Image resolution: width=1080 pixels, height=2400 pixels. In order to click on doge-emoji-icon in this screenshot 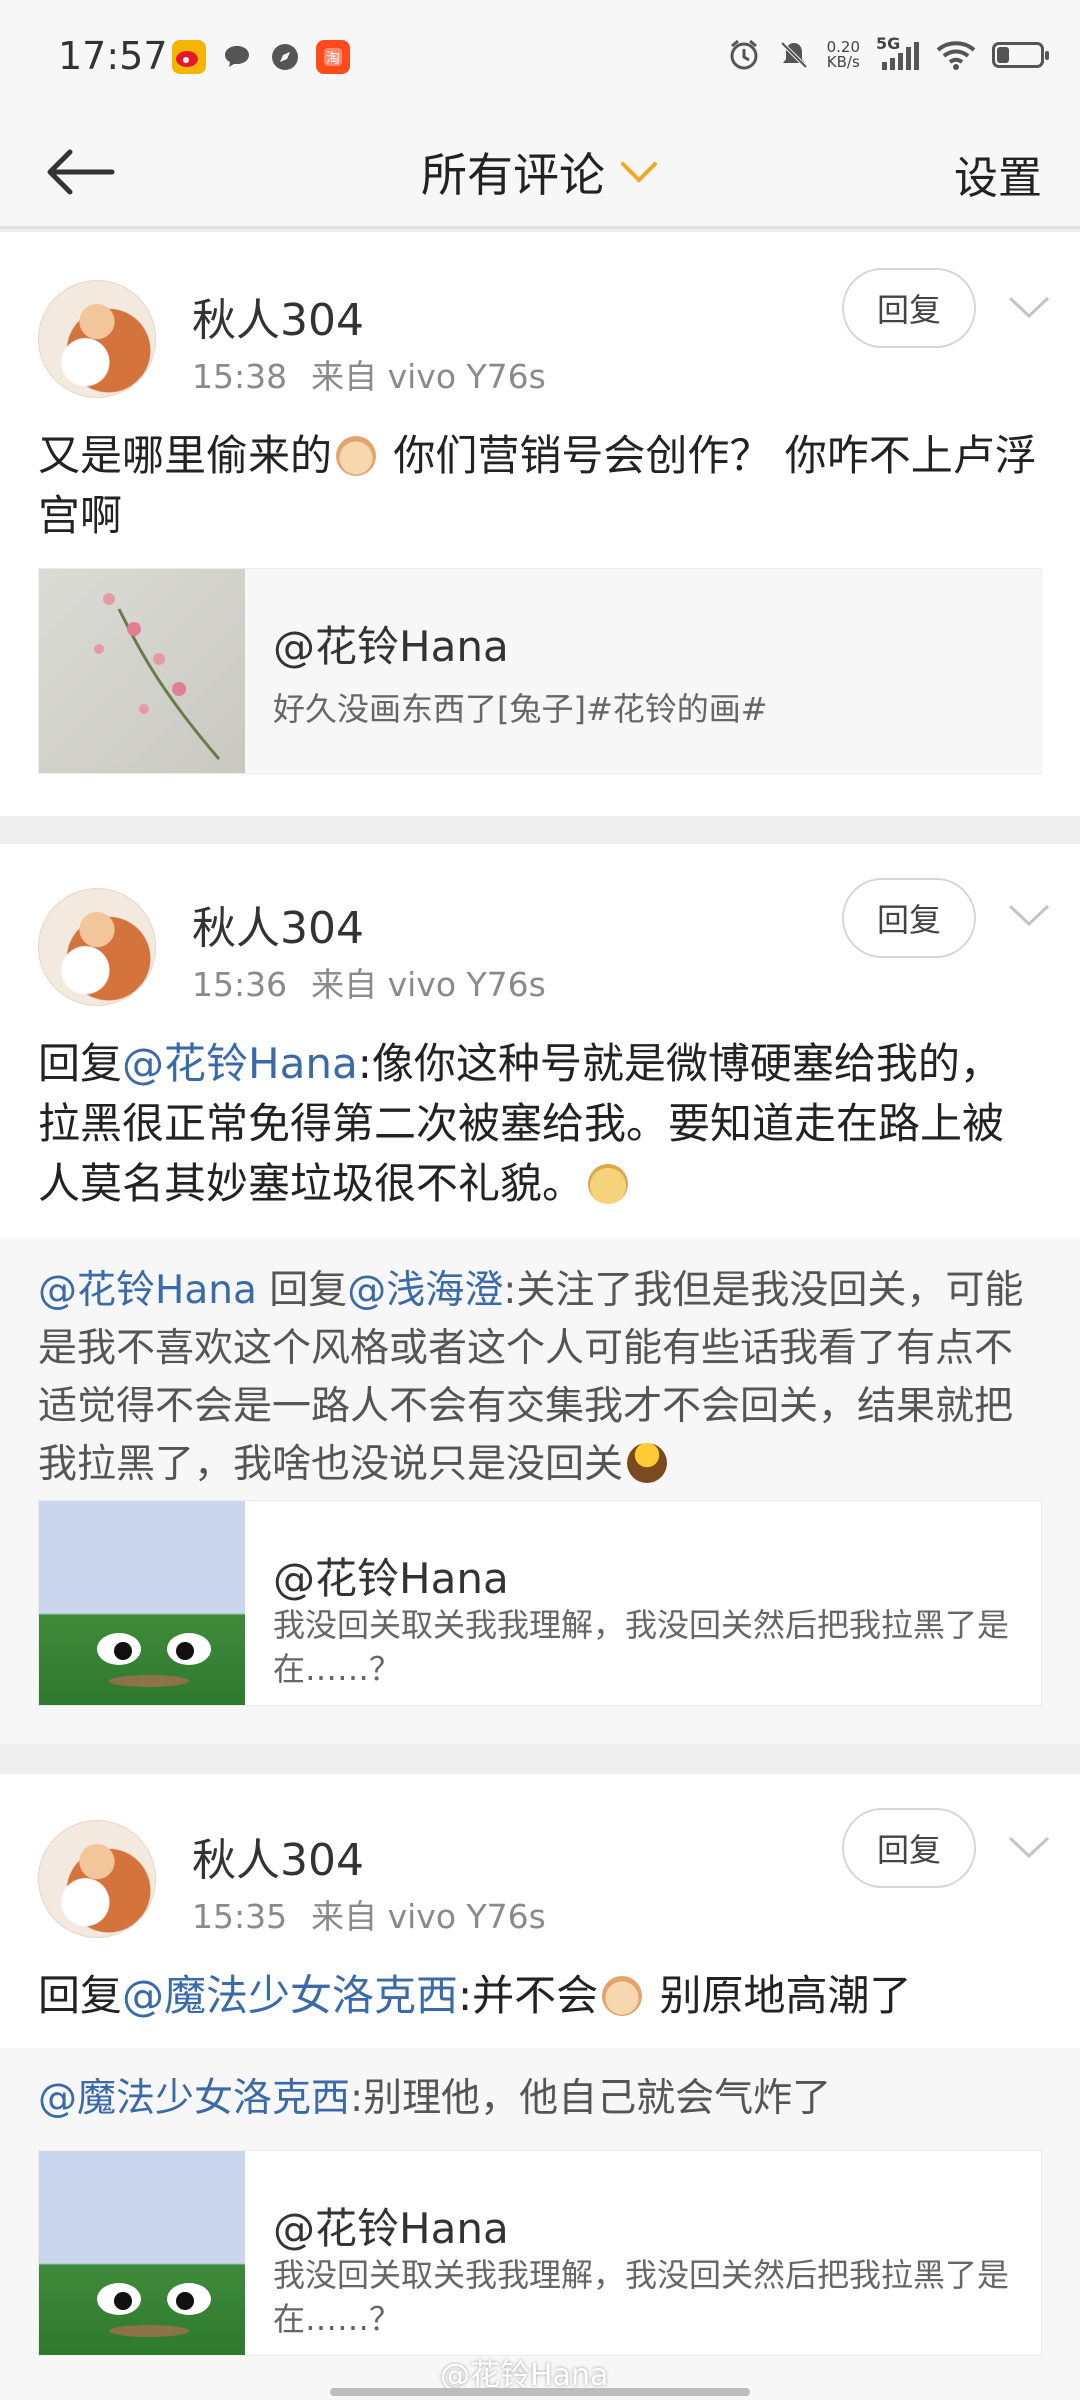, I will do `click(608, 1184)`.